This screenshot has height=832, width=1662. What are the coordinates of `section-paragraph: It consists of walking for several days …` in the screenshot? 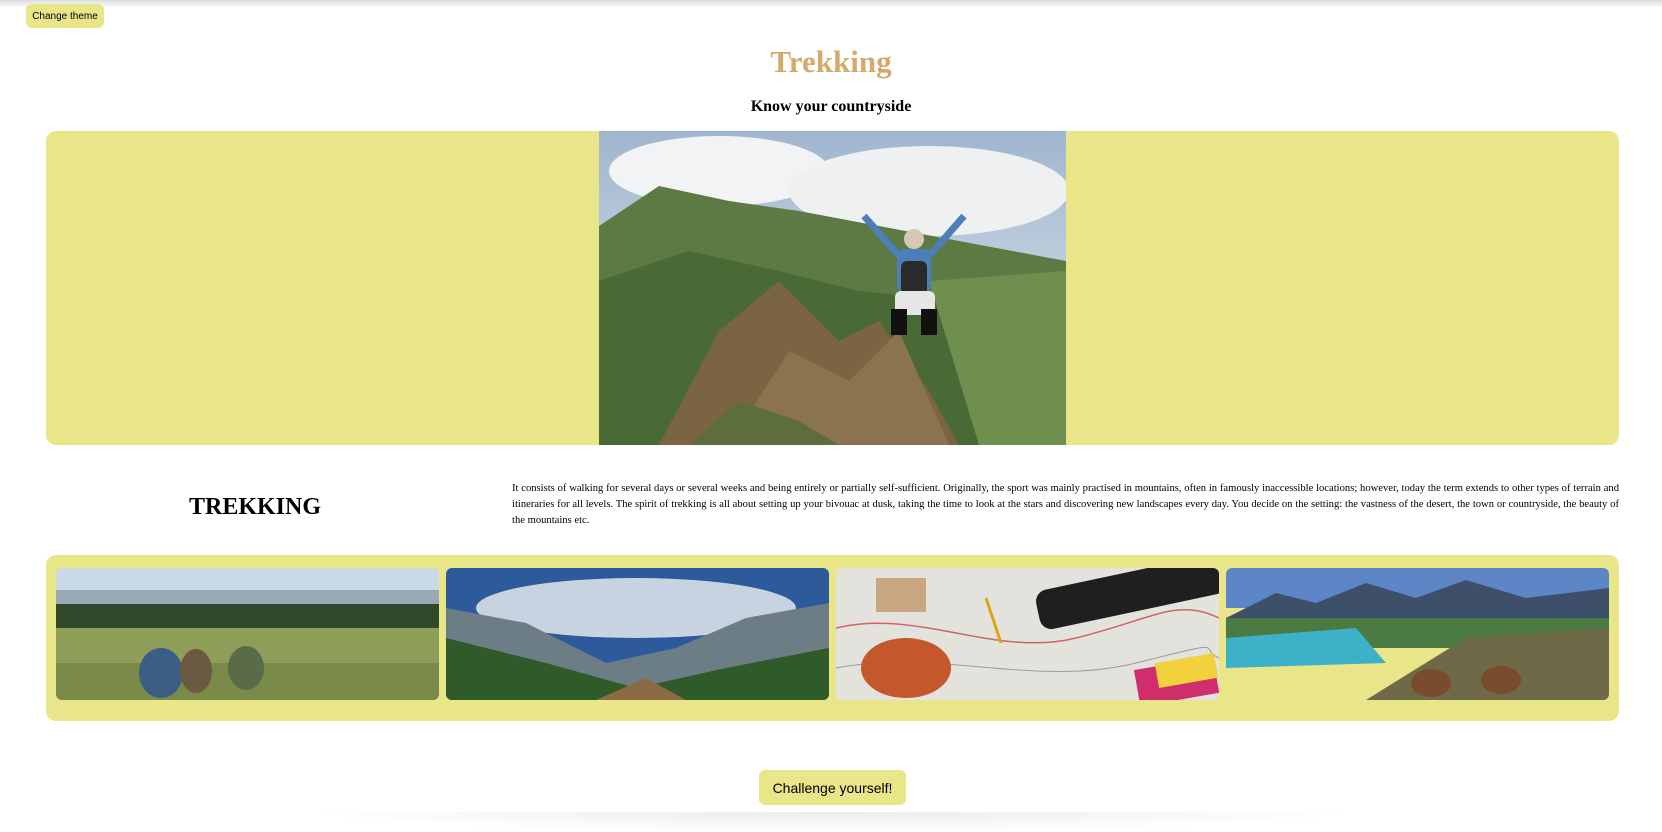 It's located at (1065, 504).